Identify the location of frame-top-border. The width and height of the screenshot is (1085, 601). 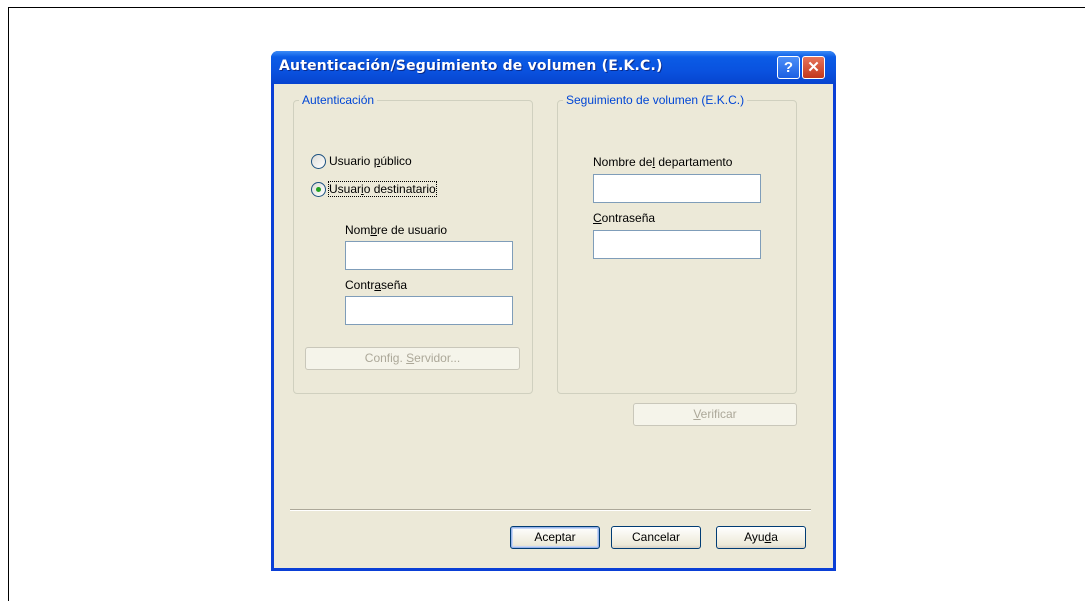
(546, 7).